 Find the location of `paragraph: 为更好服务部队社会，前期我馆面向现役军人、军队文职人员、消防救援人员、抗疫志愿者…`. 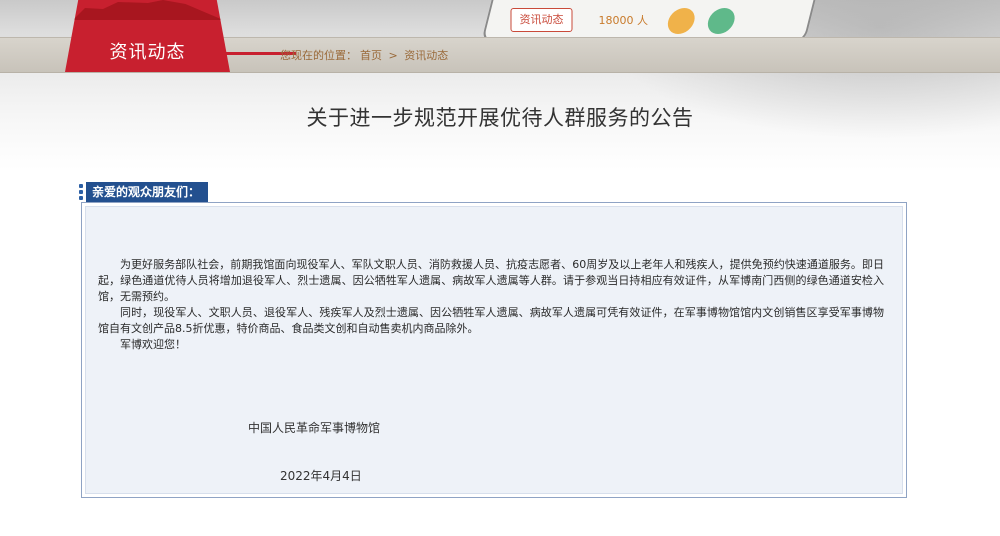

paragraph: 为更好服务部队社会，前期我馆面向现役军人、军队文职人员、消防救援人员、抗疫志愿者… is located at coordinates (491, 280).